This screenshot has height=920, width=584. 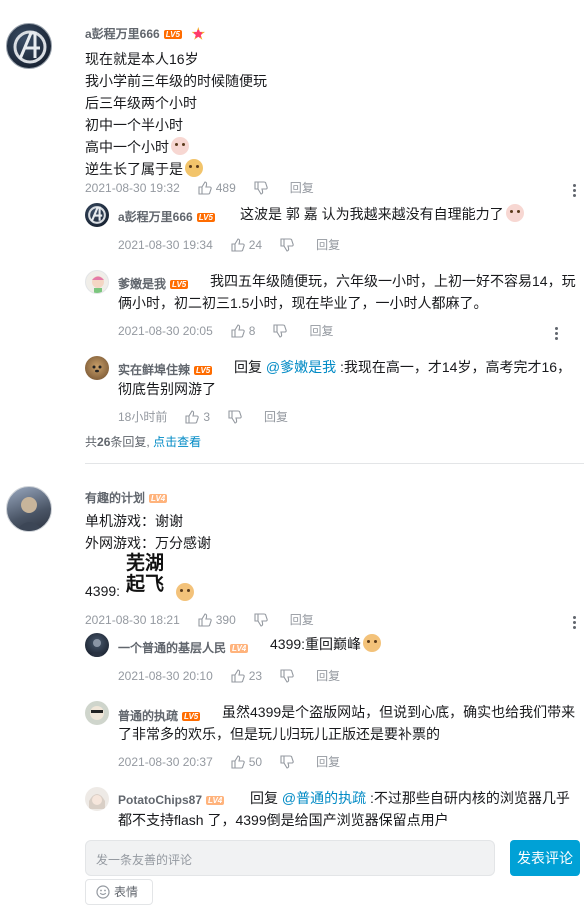 I want to click on comment-username: a彭程万里666 LV5, so click(x=145, y=33).